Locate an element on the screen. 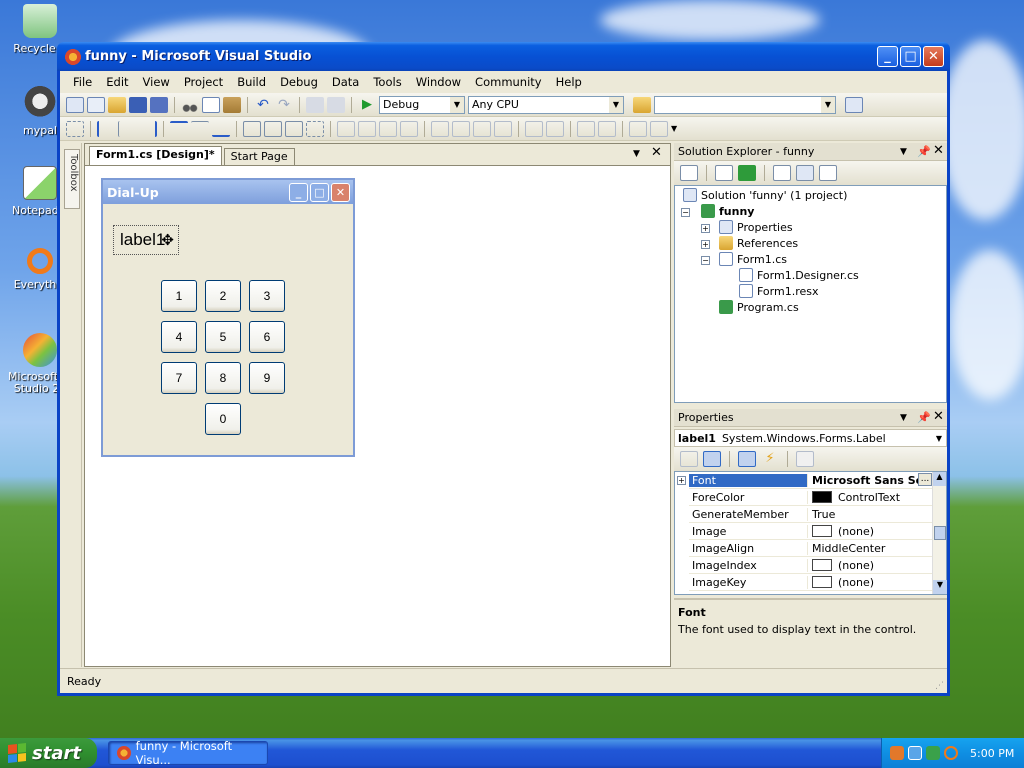  close-document-icon: ✕ is located at coordinates (656, 152).